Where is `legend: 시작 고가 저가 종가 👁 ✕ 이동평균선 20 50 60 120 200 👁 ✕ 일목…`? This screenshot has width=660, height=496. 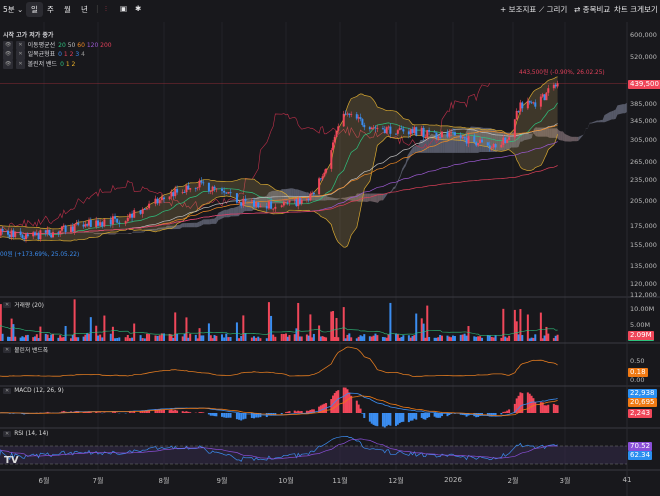
legend: 시작 고가 저가 종가 👁 ✕ 이동평균선 20 50 60 120 200 👁 ✕ 일목… is located at coordinates (57, 50).